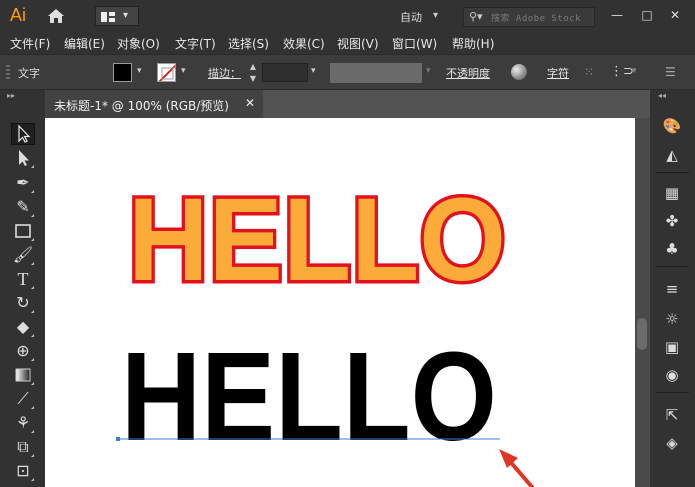 The width and height of the screenshot is (695, 487). Describe the element at coordinates (617, 15) in the screenshot. I see `minimize-button: —` at that location.